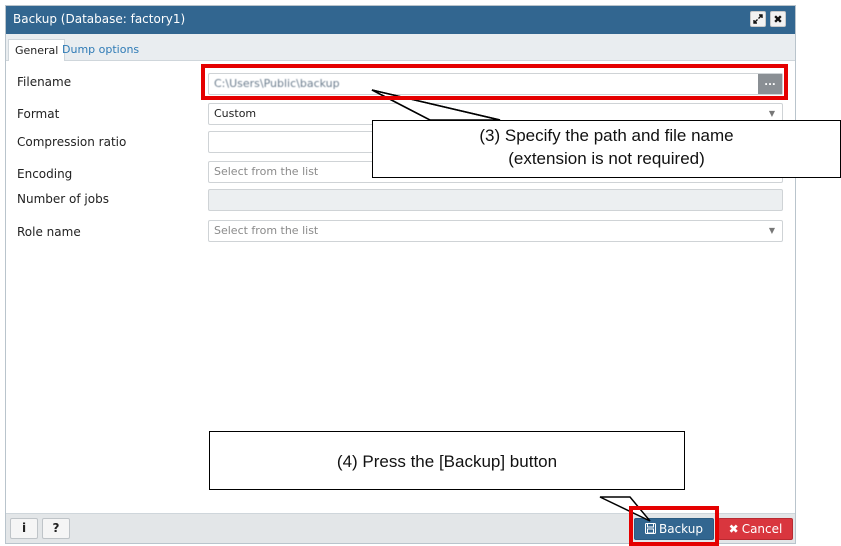 This screenshot has width=841, height=546. Describe the element at coordinates (495, 200) in the screenshot. I see `jobs-input` at that location.